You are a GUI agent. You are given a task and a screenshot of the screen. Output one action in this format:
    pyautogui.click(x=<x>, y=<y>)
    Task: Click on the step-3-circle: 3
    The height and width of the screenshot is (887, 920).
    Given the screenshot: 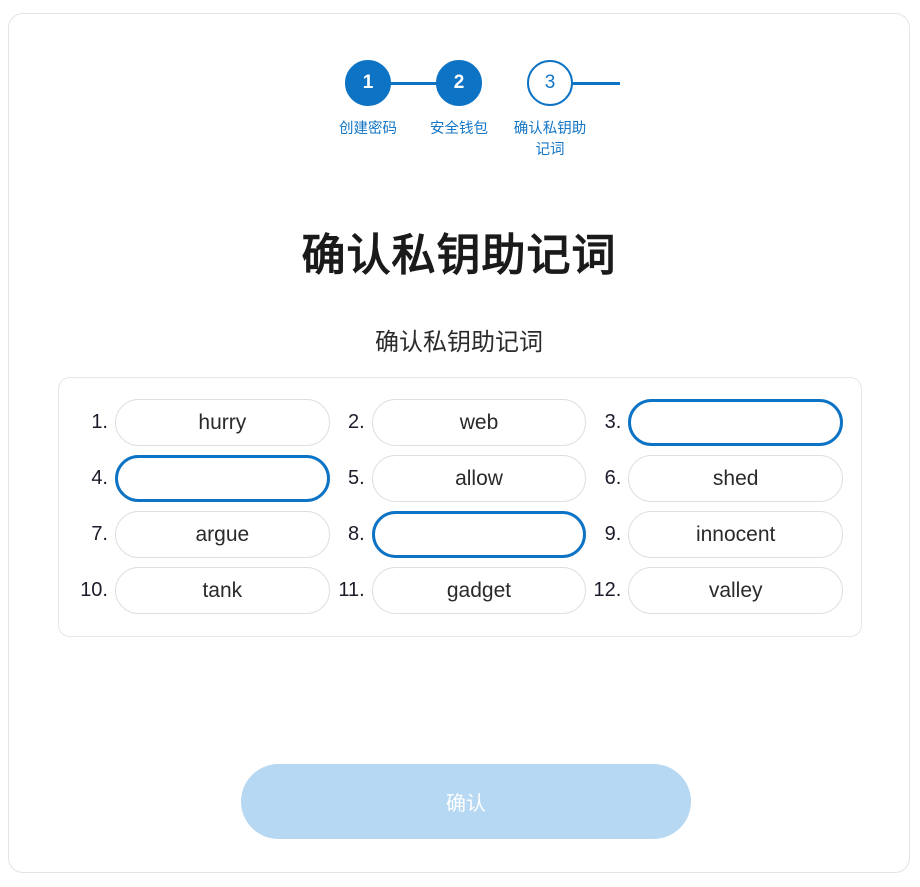 What is the action you would take?
    pyautogui.click(x=550, y=83)
    